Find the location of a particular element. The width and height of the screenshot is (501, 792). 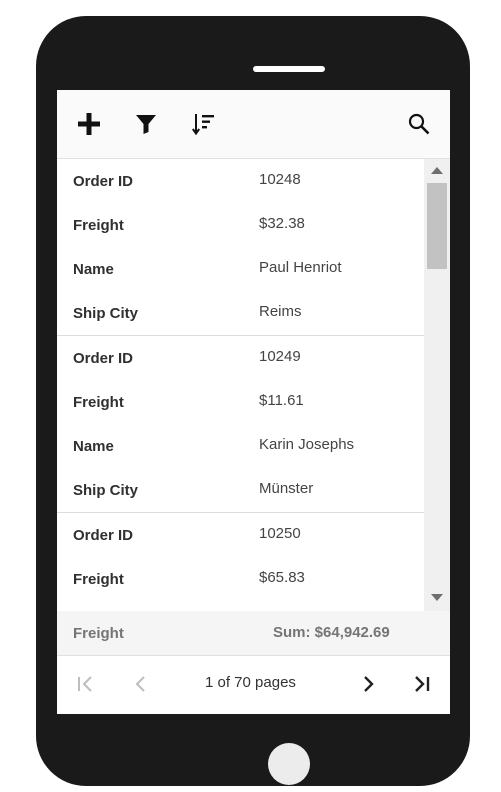

next-page-button is located at coordinates (368, 684).